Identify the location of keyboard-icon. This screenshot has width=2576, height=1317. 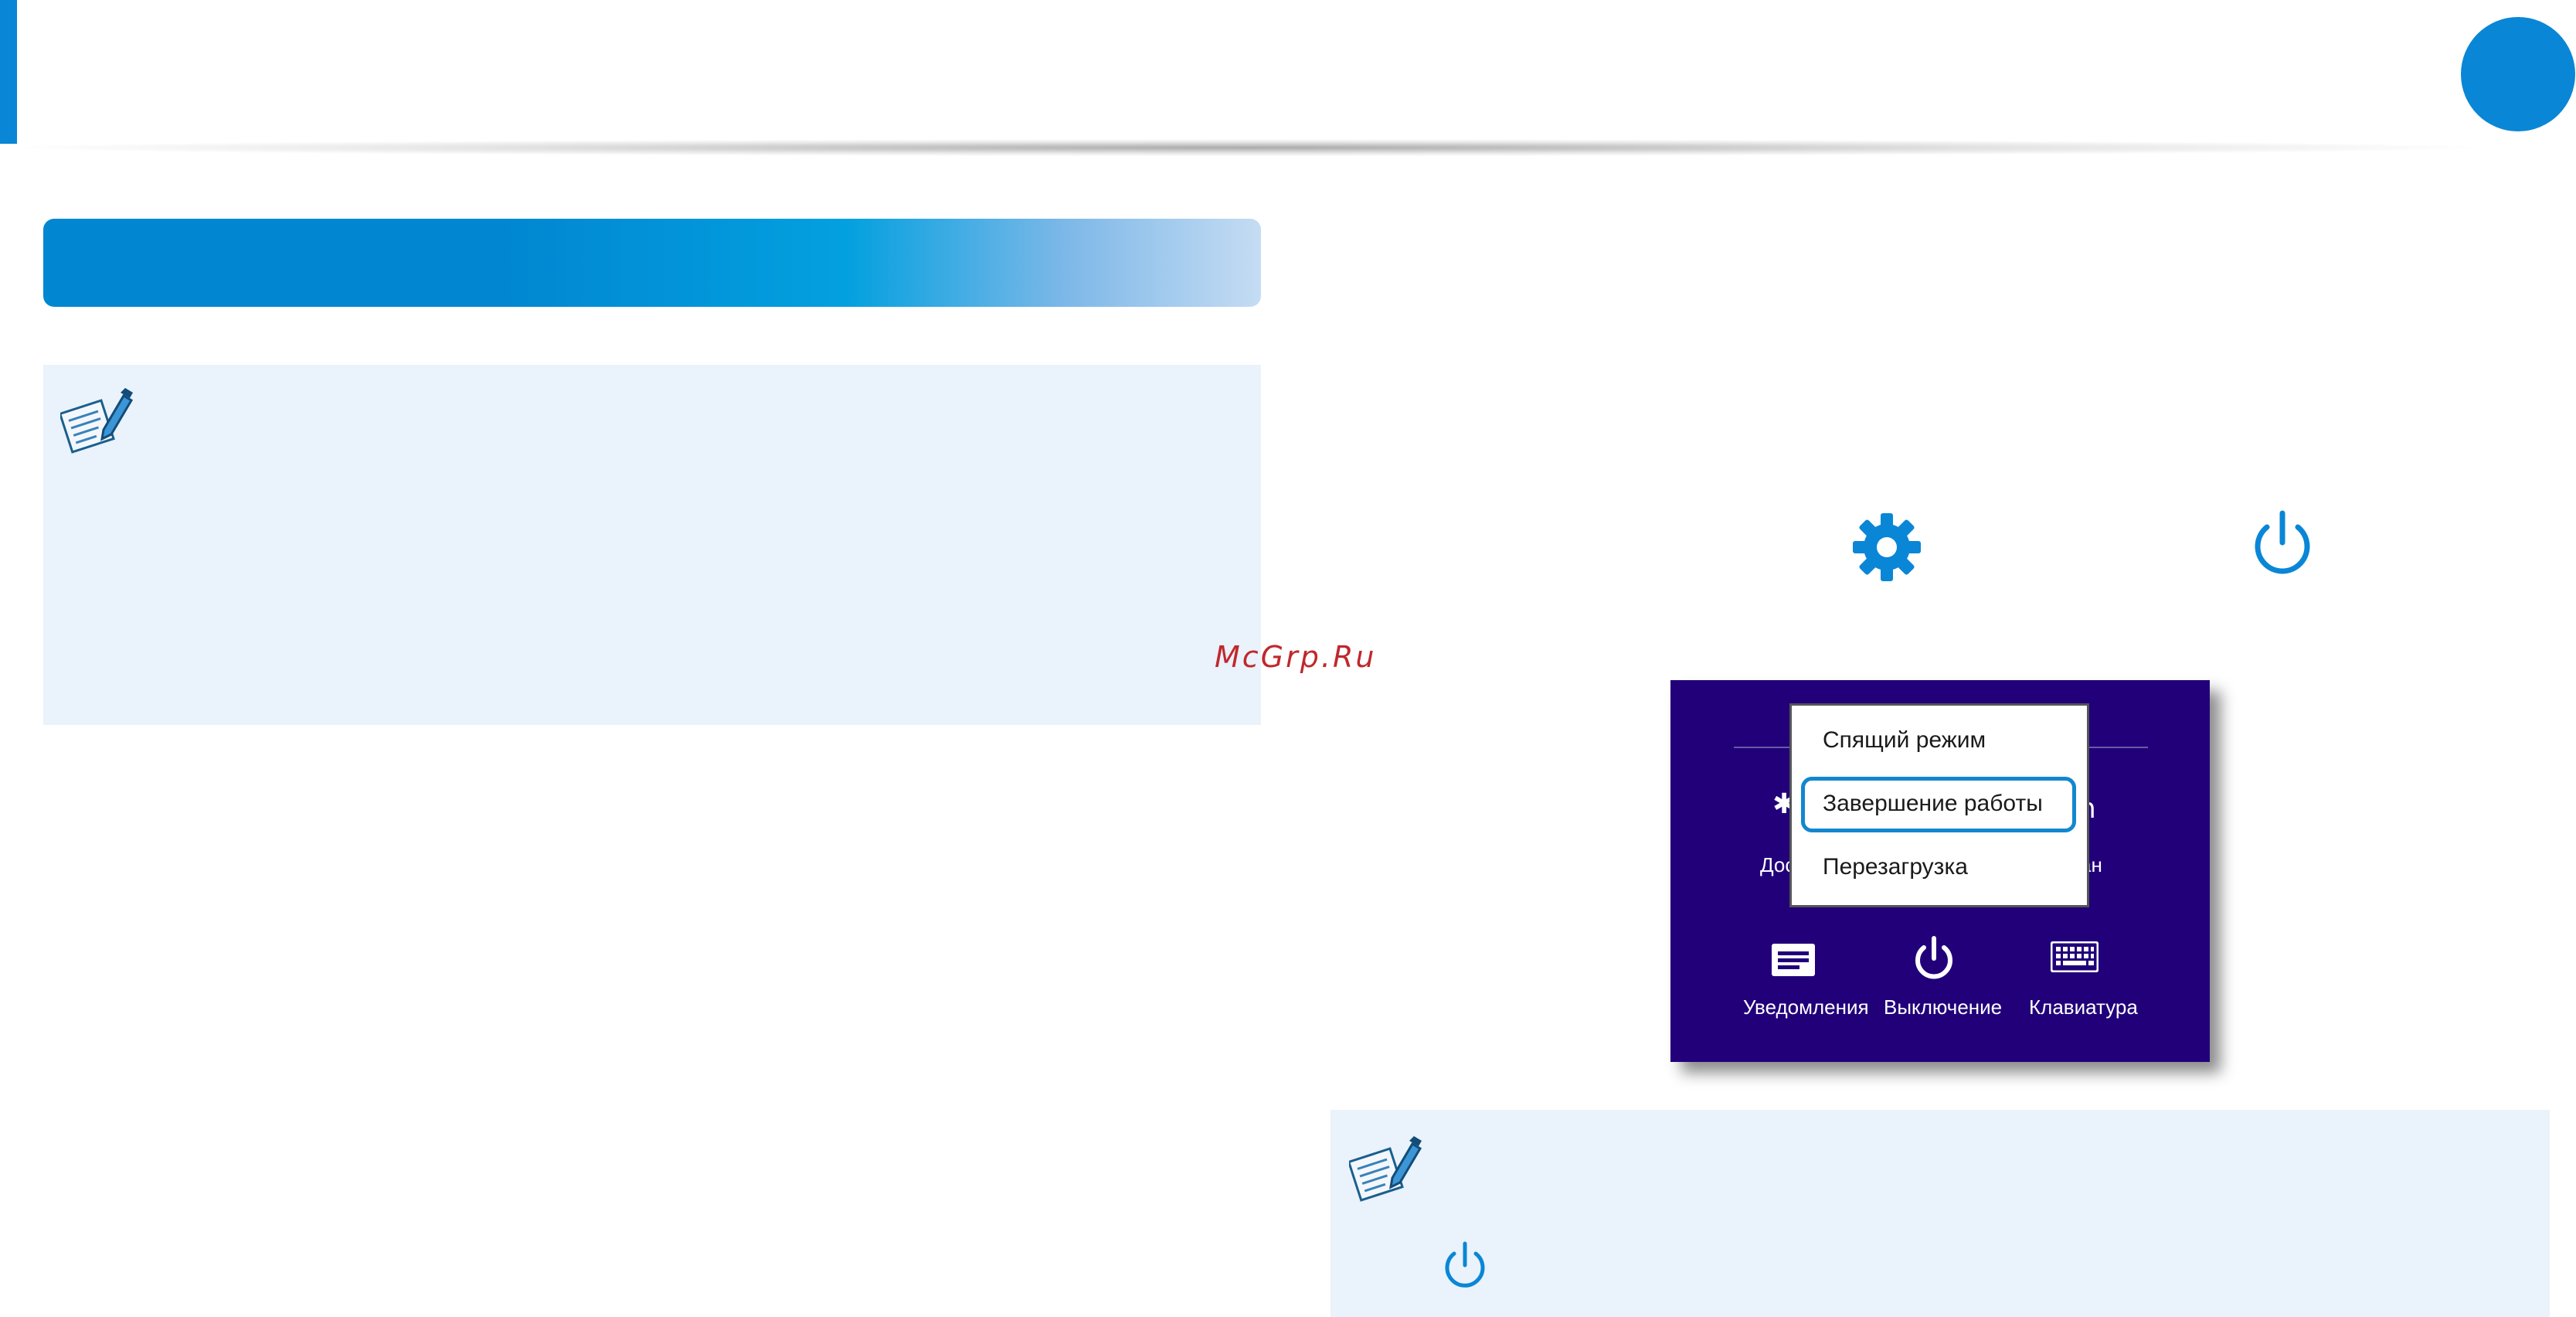
(2075, 957).